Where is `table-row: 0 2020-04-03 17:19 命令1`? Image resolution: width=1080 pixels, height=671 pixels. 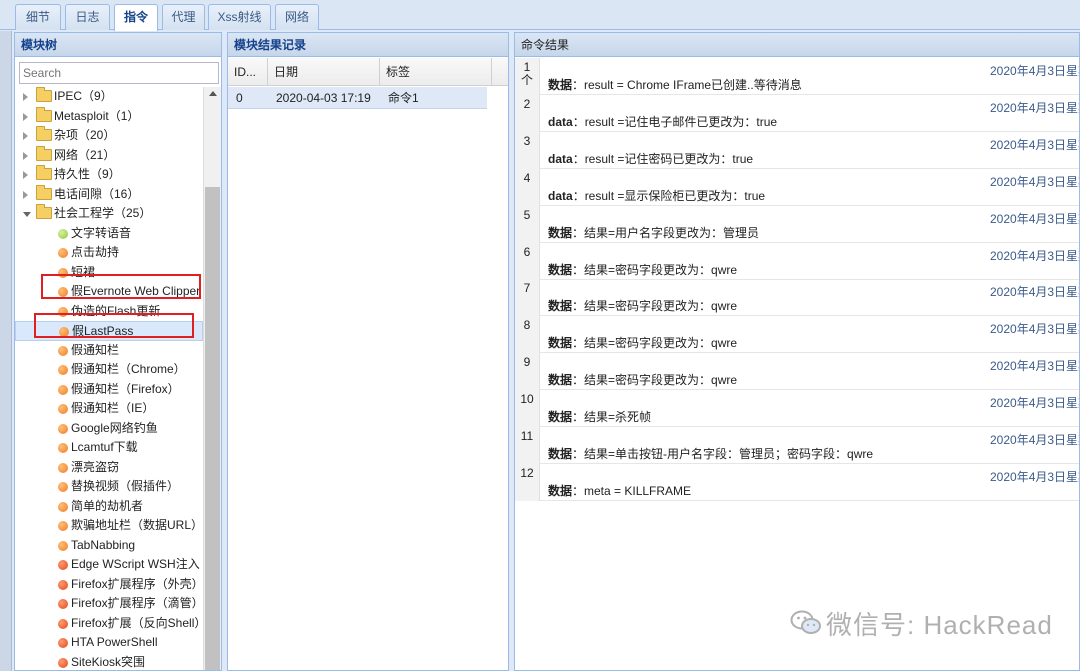 table-row: 0 2020-04-03 17:19 命令1 is located at coordinates (357, 98).